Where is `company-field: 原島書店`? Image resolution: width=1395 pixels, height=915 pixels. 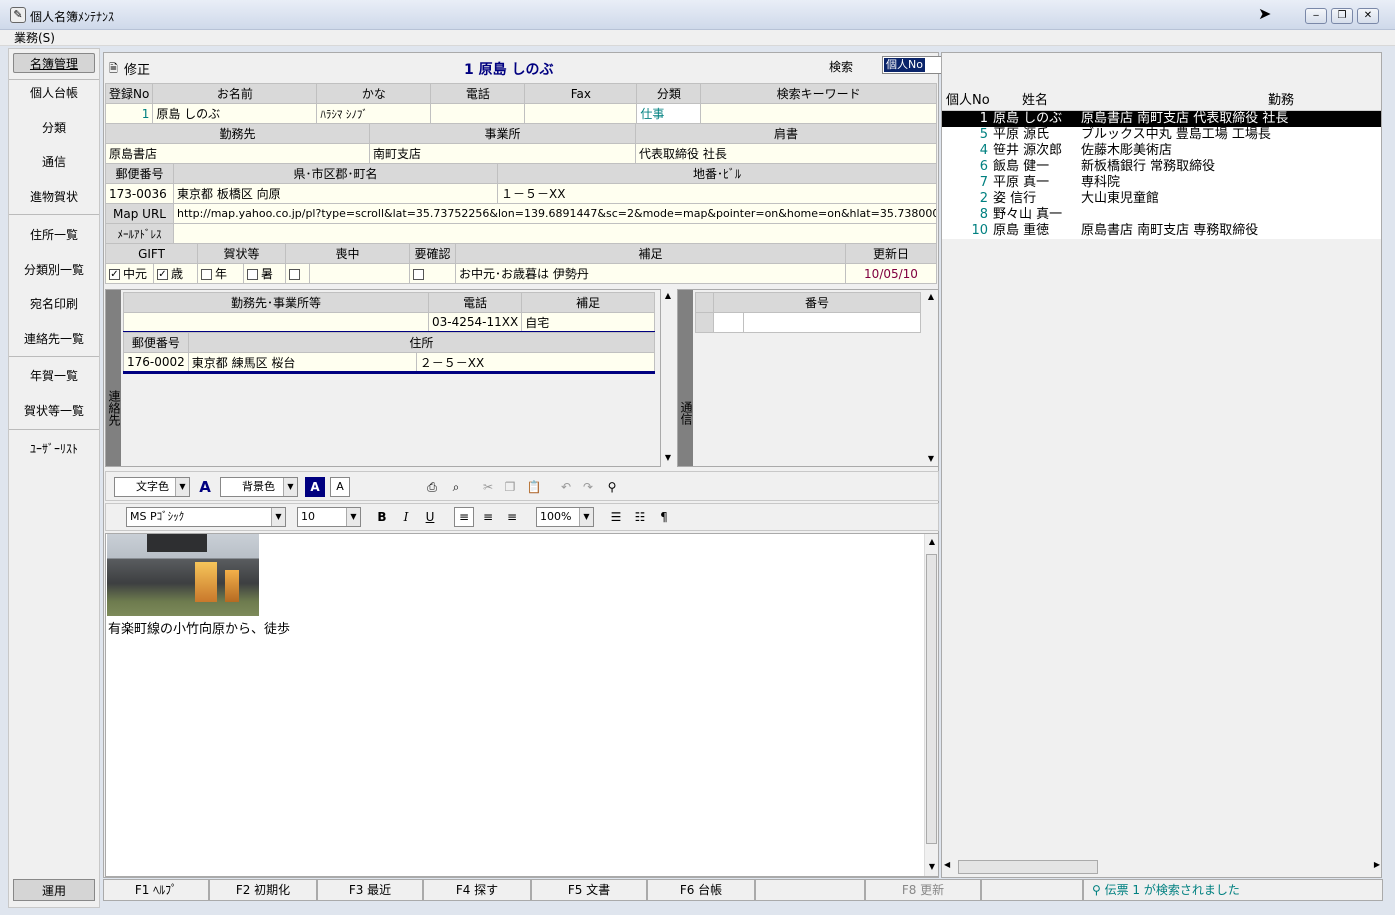 company-field: 原島書店 is located at coordinates (237, 153).